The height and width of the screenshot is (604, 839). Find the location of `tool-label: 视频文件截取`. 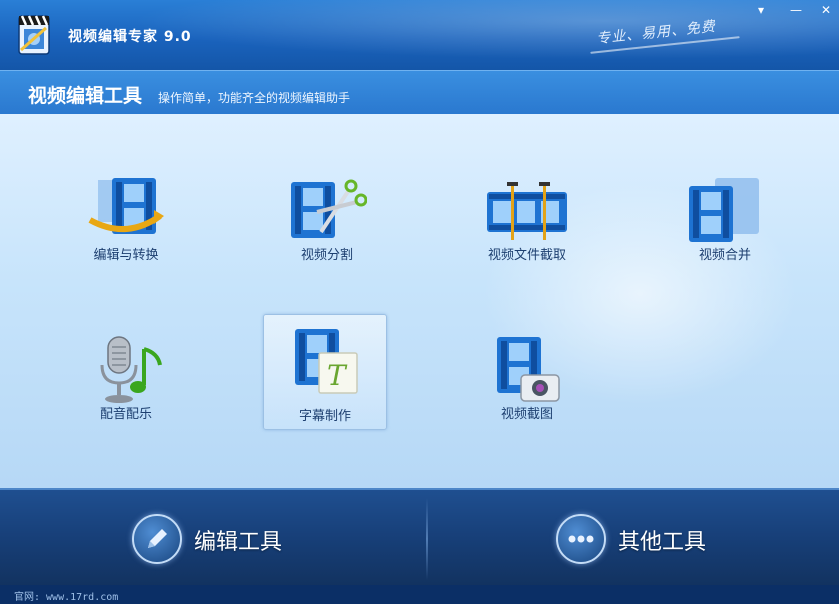

tool-label: 视频文件截取 is located at coordinates (526, 255).